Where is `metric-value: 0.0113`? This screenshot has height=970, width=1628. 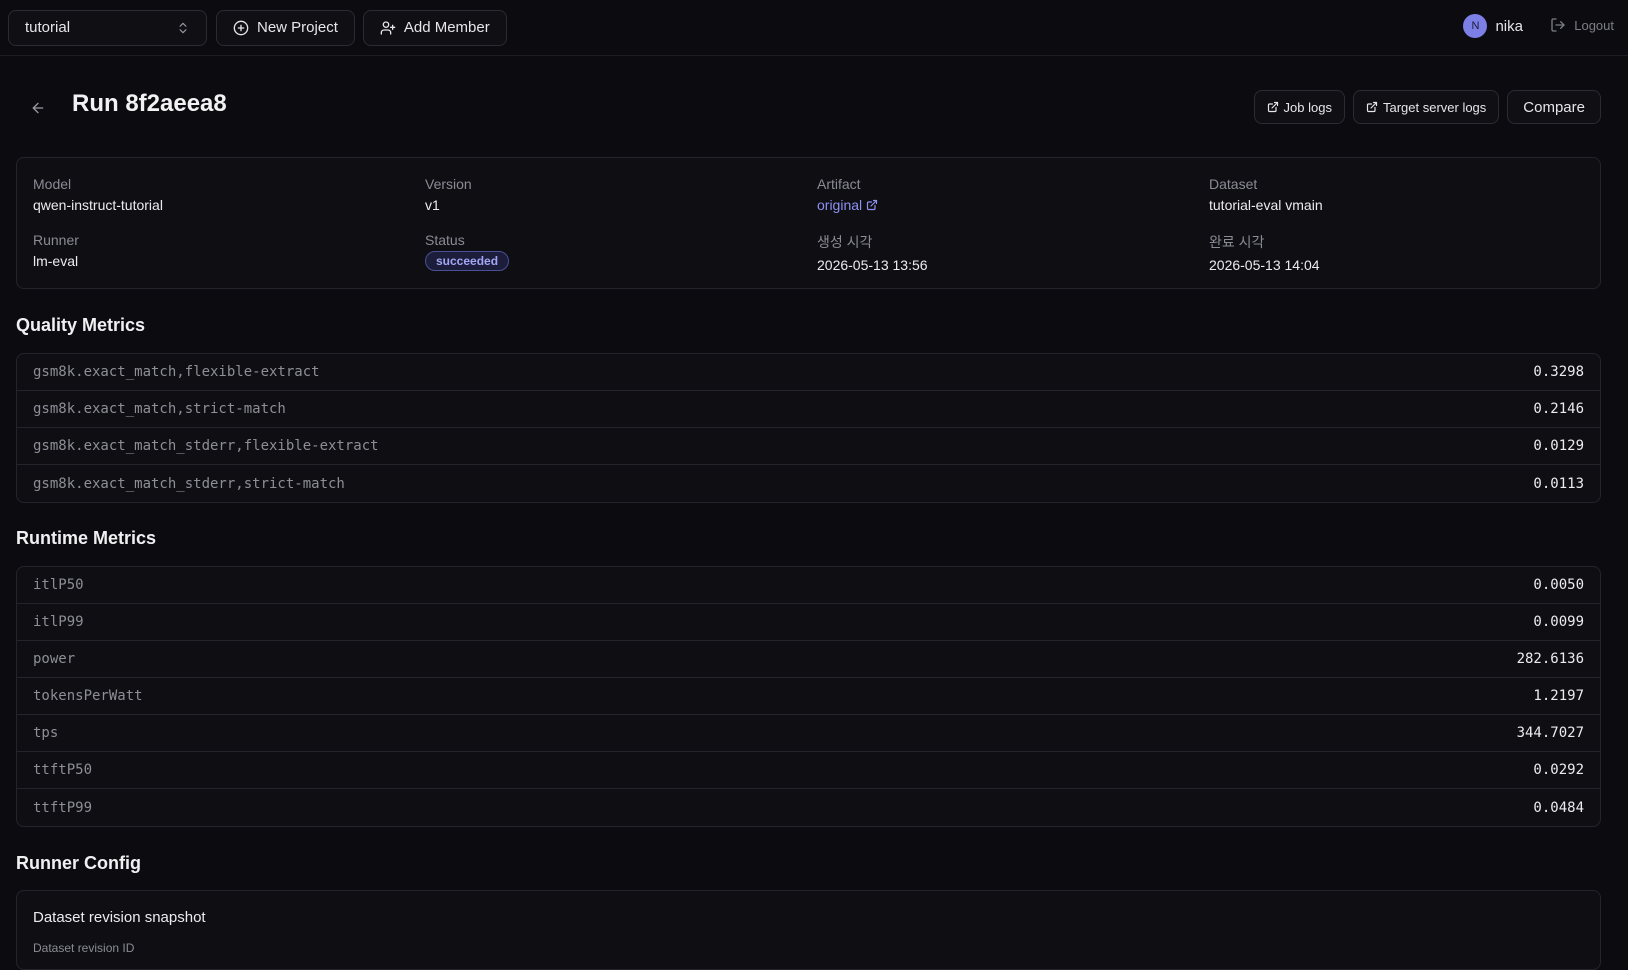
metric-value: 0.0113 is located at coordinates (1558, 483).